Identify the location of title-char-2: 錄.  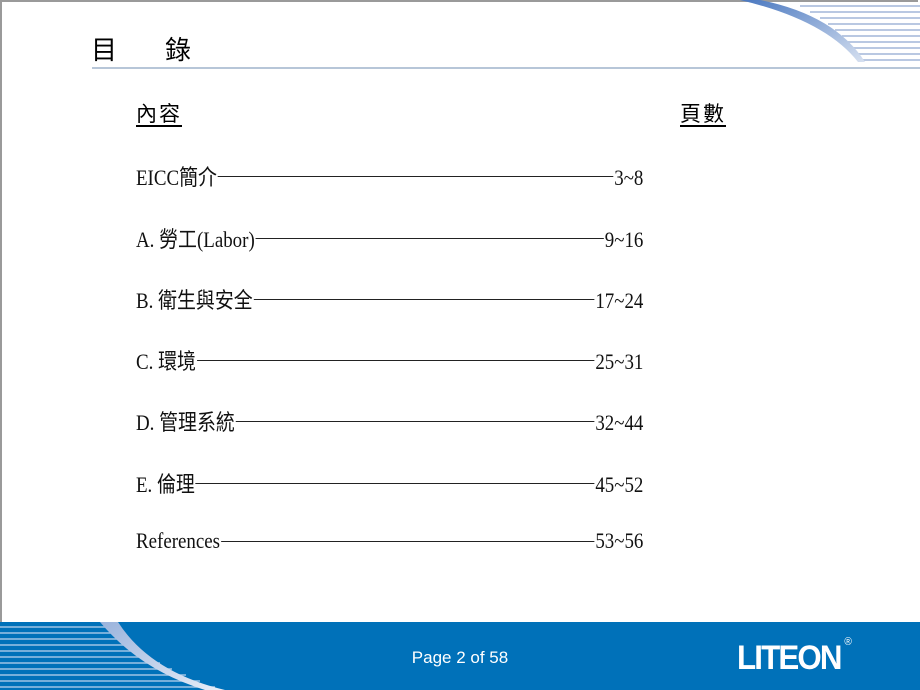
(178, 51).